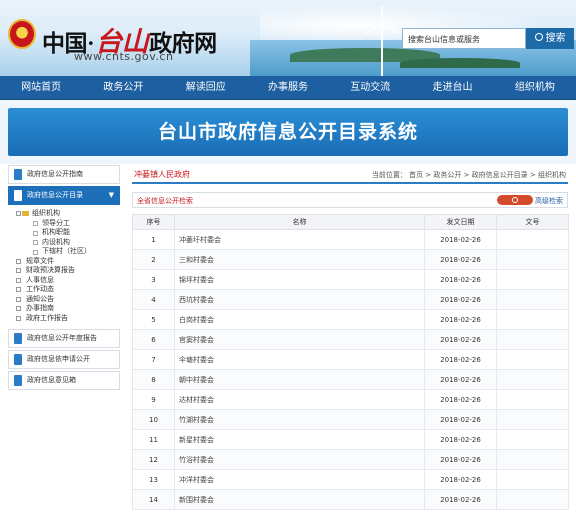 Image resolution: width=576 pixels, height=512 pixels. I want to click on row-index: 7, so click(153, 359).